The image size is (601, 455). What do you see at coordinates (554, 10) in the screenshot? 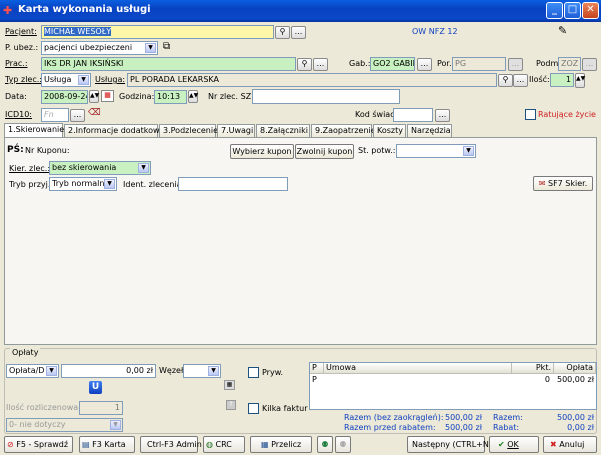
I see `minimize-button: _` at bounding box center [554, 10].